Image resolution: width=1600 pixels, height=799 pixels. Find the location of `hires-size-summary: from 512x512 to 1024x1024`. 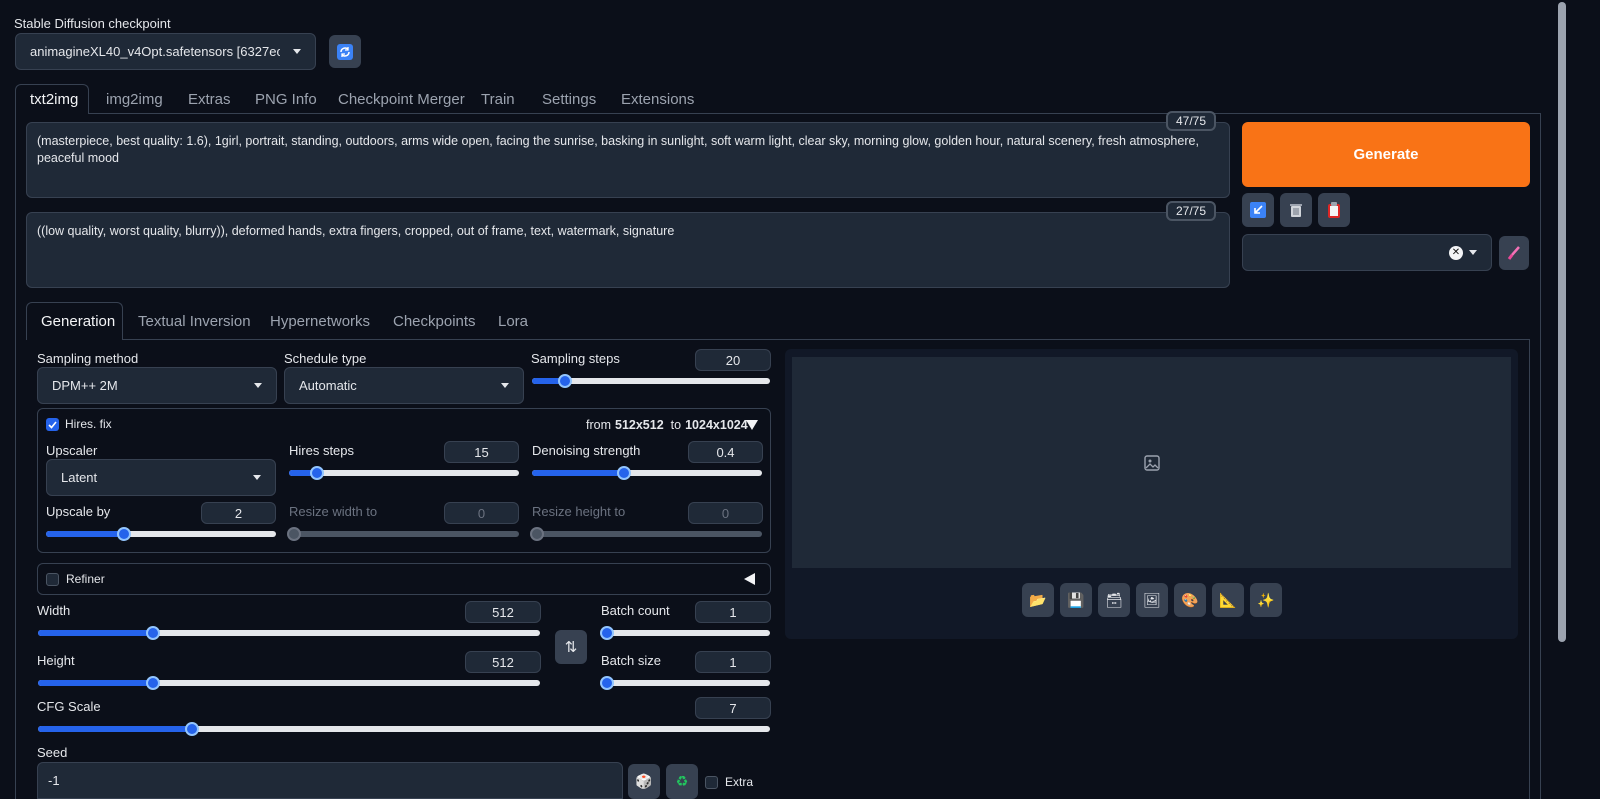

hires-size-summary: from 512x512 to 1024x1024 is located at coordinates (667, 425).